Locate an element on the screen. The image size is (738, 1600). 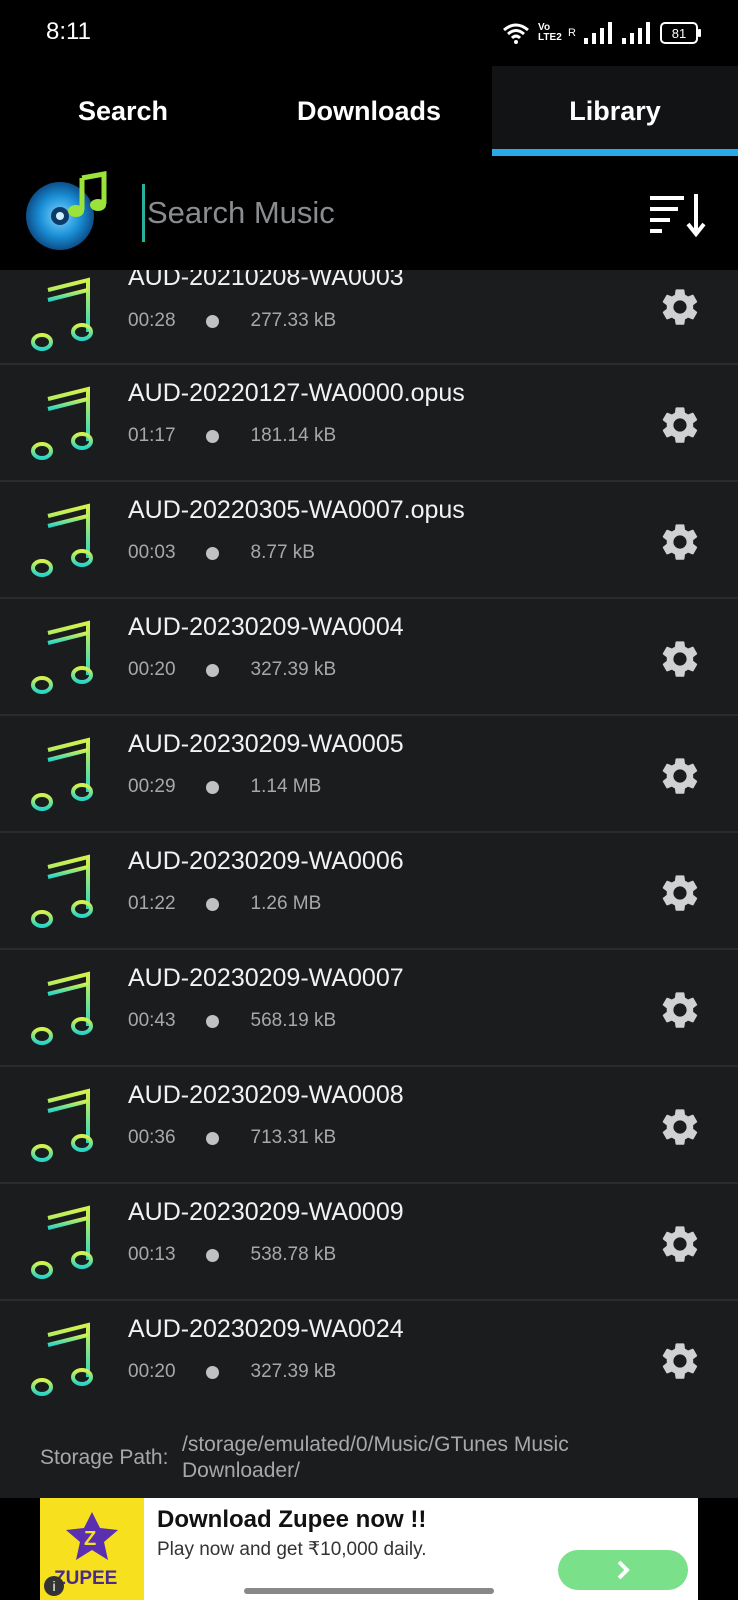
track-duration: 00:29 is located at coordinates (152, 786).